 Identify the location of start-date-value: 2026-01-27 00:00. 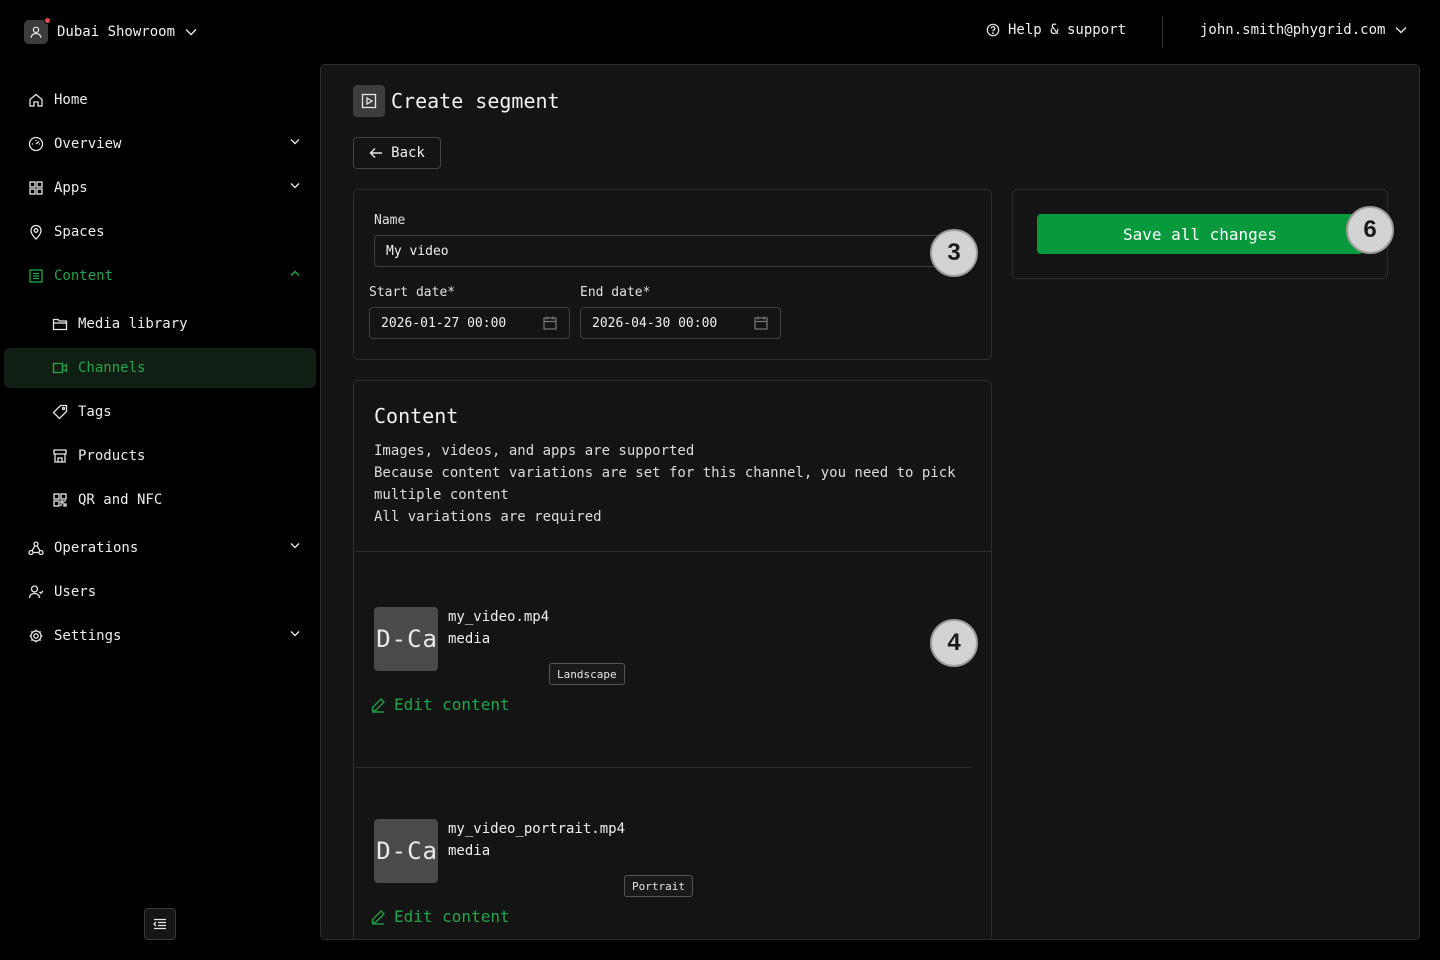
(444, 323).